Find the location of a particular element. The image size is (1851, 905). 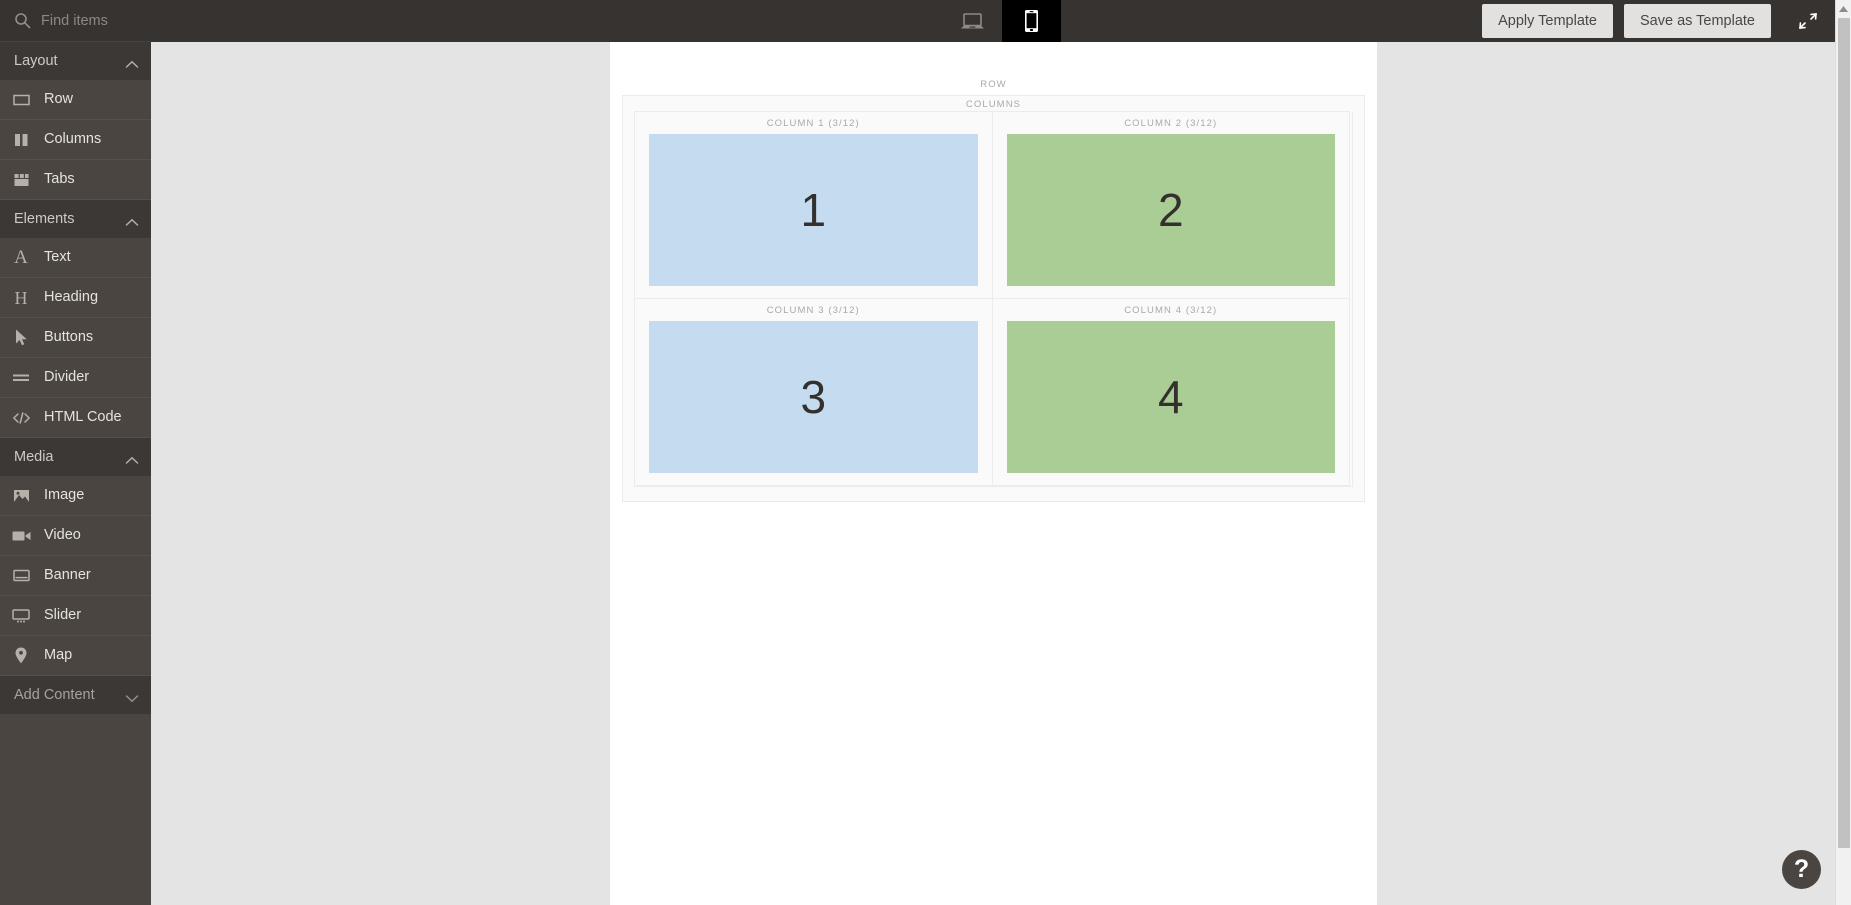

sidebar-item-image: Image is located at coordinates (75, 496).